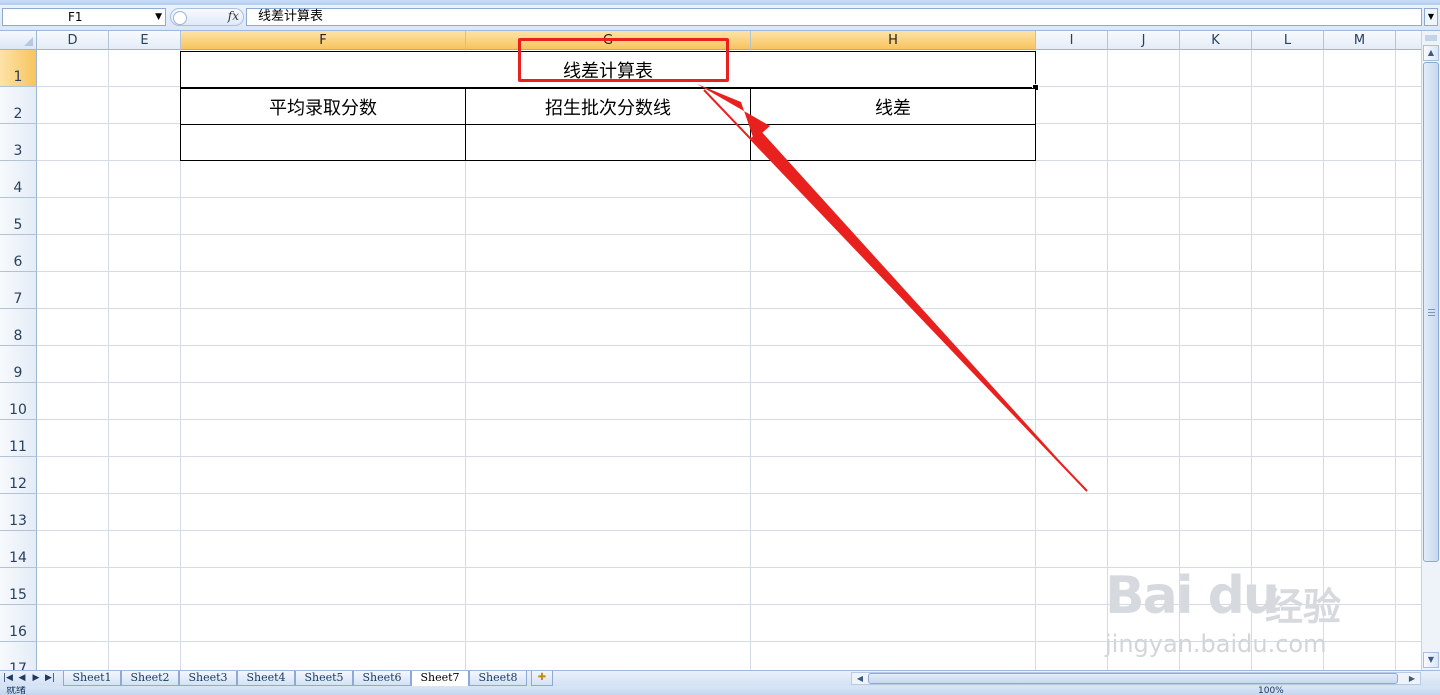  Describe the element at coordinates (8, 678) in the screenshot. I see `first-sheet-icon: |◀` at that location.